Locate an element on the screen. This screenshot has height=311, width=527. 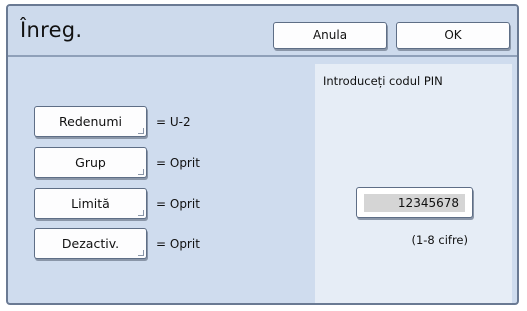
deactivate-value: = Oprit is located at coordinates (178, 244).